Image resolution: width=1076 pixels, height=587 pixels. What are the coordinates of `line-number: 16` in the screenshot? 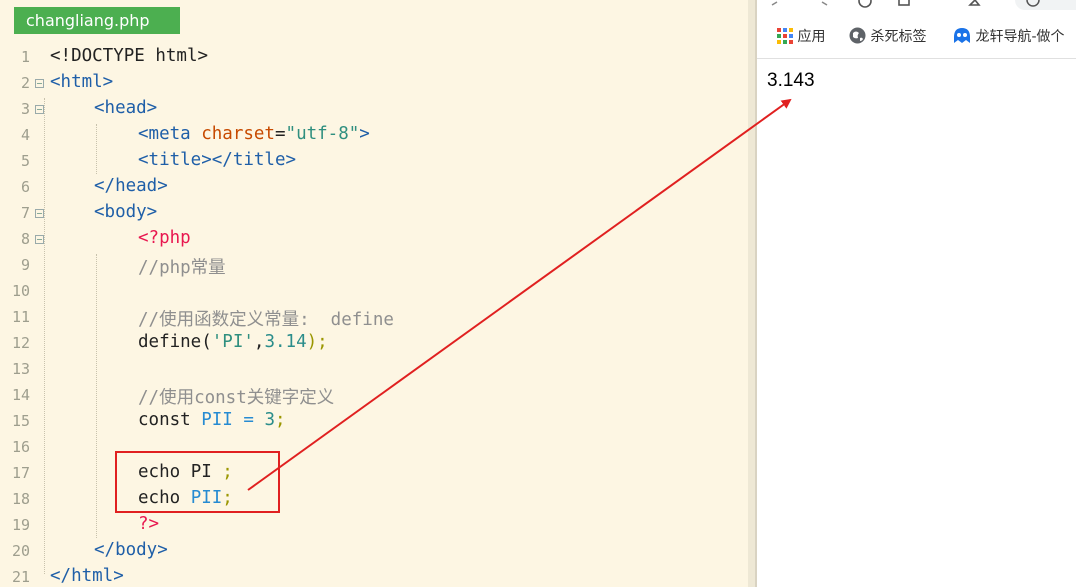 It's located at (20, 447).